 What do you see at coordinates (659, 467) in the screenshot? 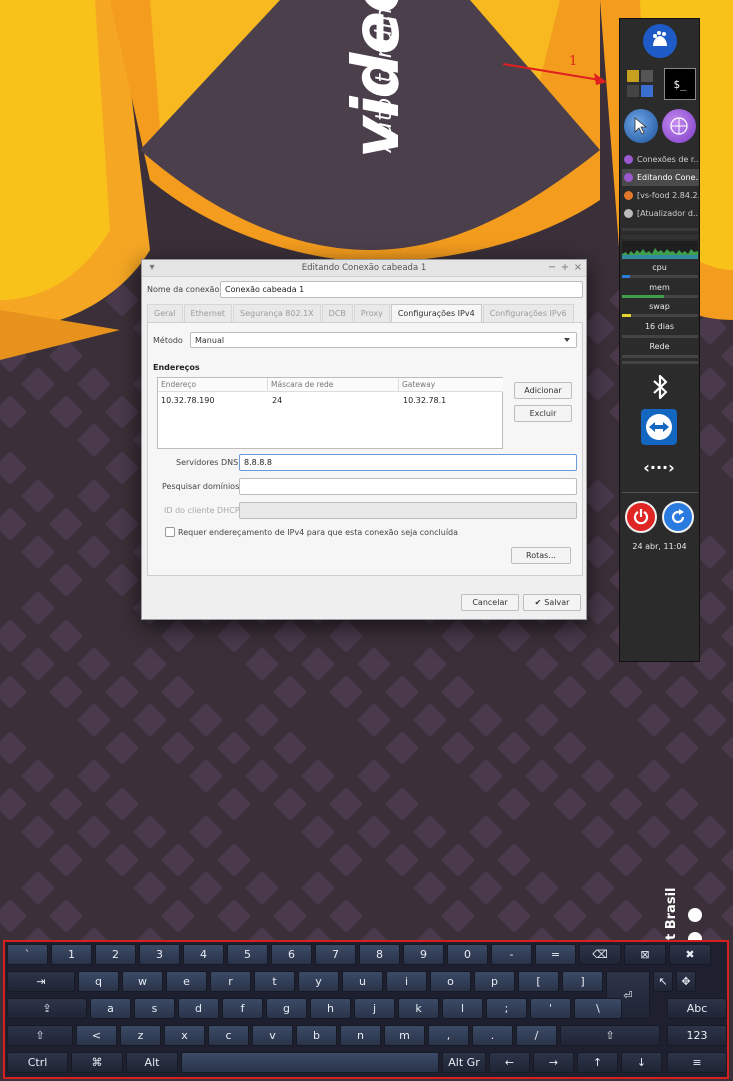
I see `remote-desktop-icon: ‹···›` at bounding box center [659, 467].